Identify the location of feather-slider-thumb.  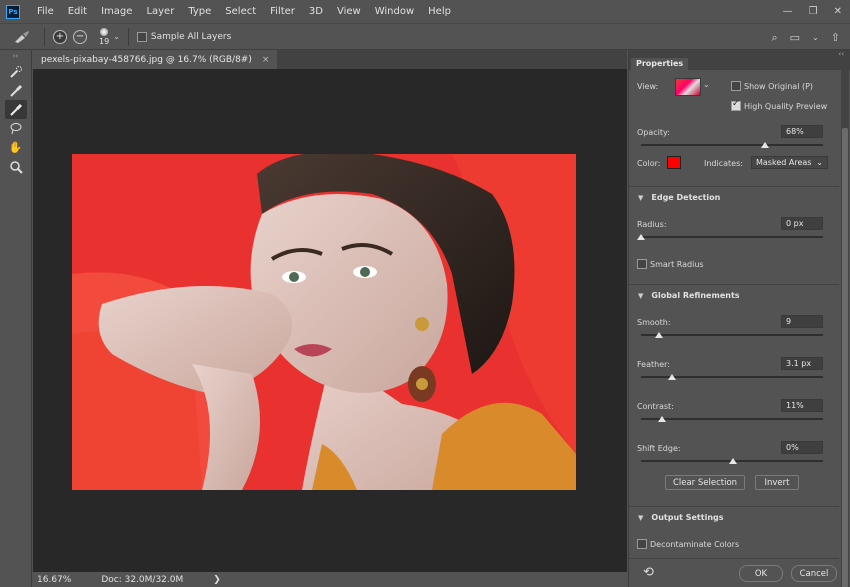
(672, 377).